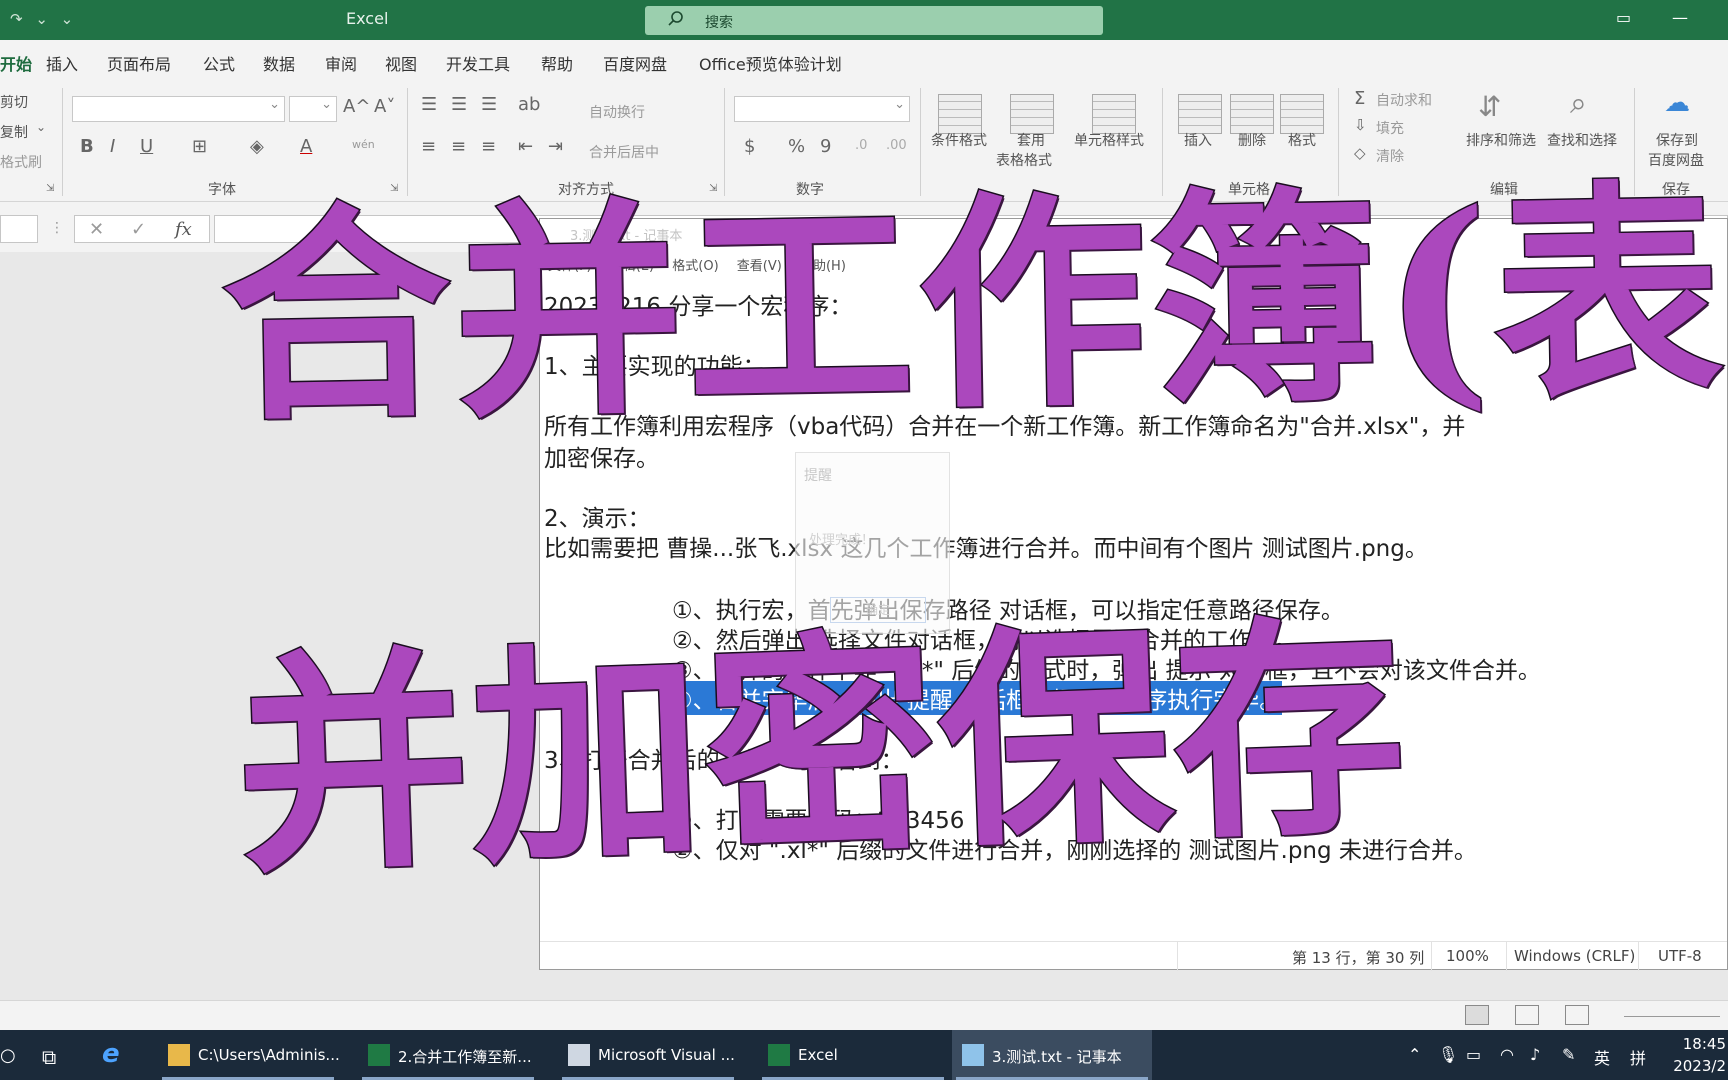  Describe the element at coordinates (842, 540) in the screenshot. I see `message-box-text: 处理完成！` at that location.